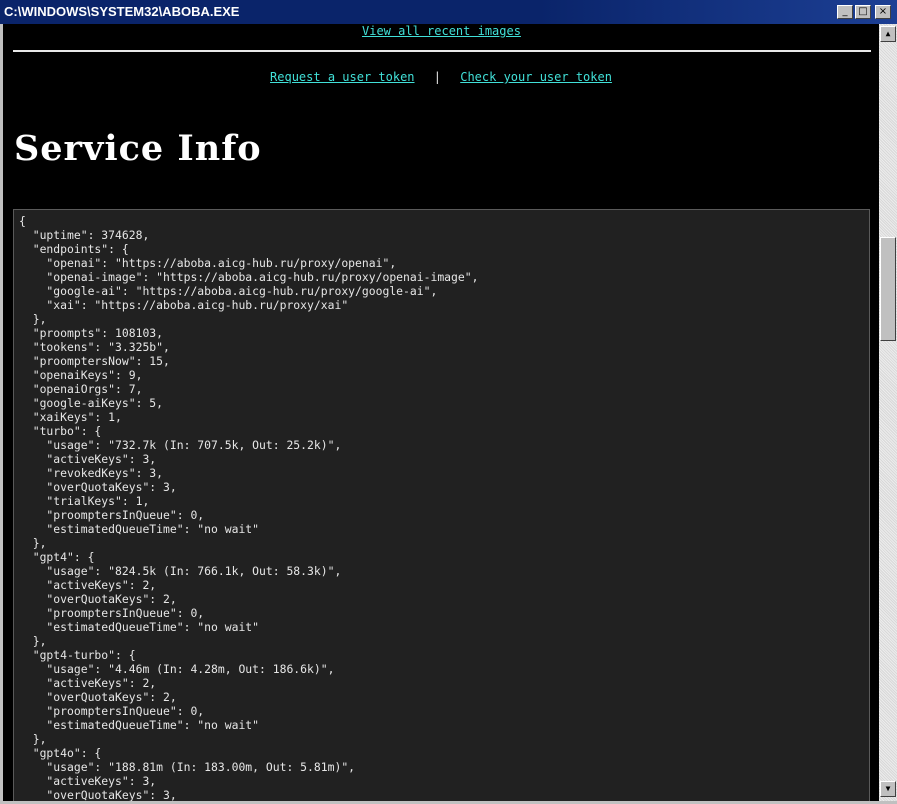 This screenshot has height=804, width=897. Describe the element at coordinates (441, 31) in the screenshot. I see `view-recent-images-link: View all recent images` at that location.